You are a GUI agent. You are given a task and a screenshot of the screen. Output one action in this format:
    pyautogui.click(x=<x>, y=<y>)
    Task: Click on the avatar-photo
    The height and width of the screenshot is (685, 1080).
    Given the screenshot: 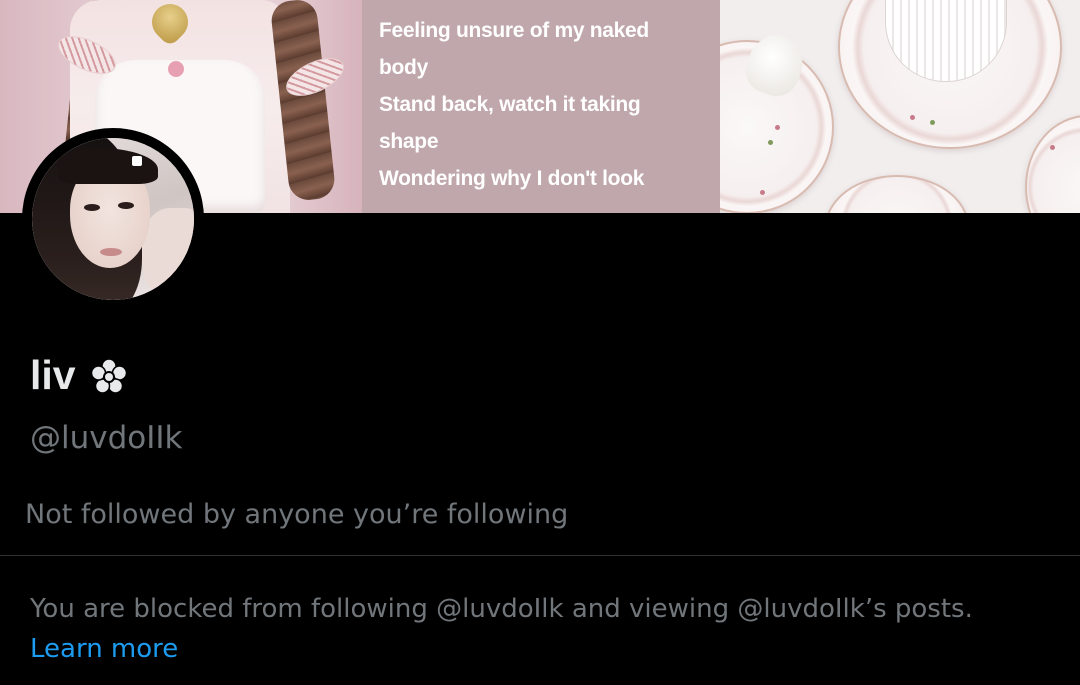 What is the action you would take?
    pyautogui.click(x=113, y=219)
    